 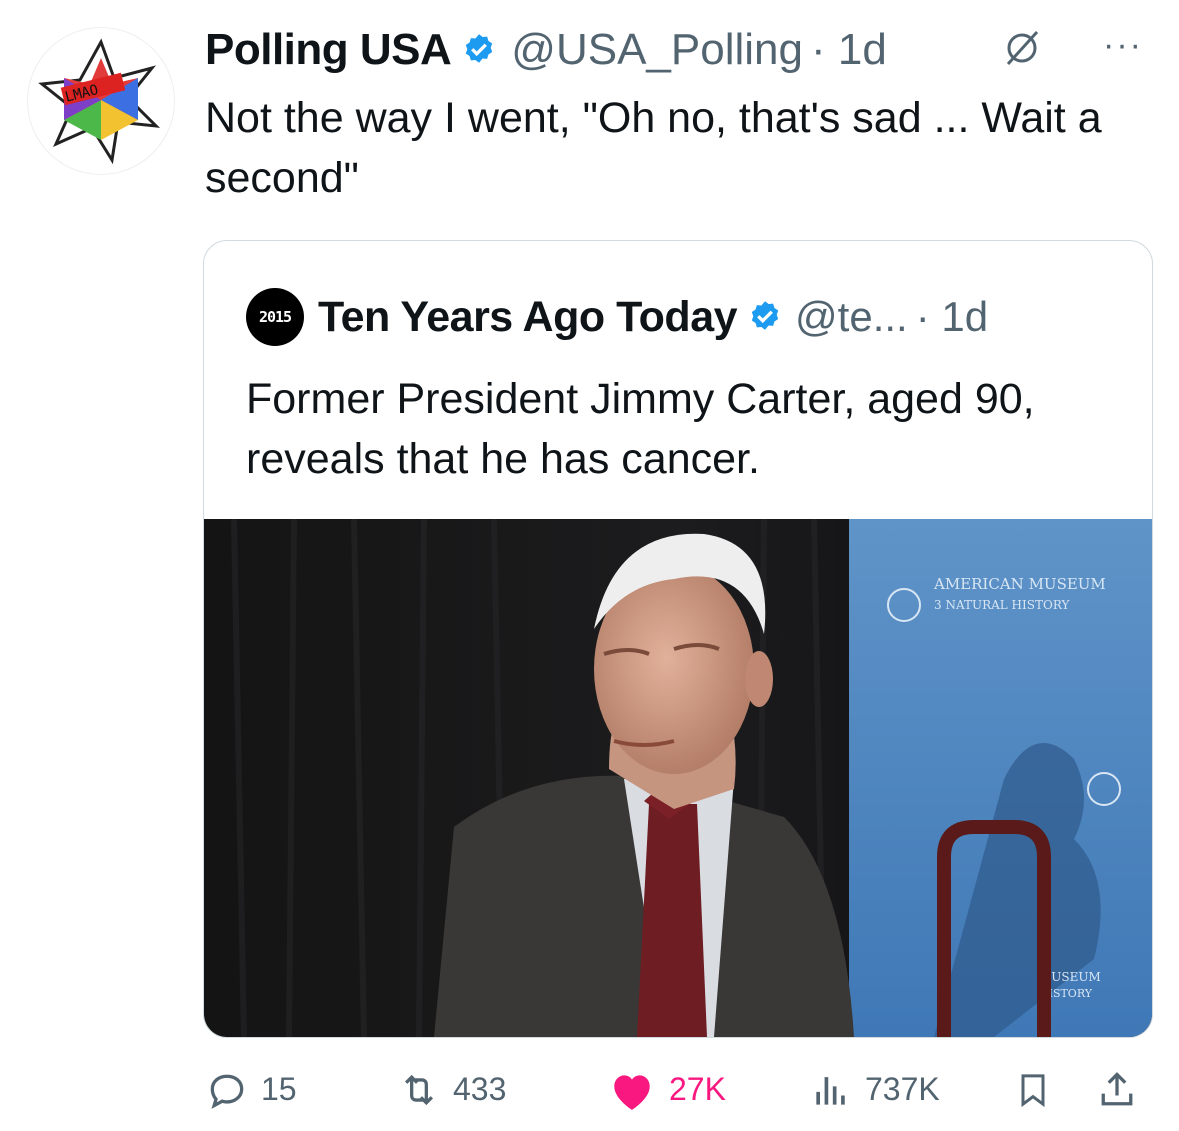 I want to click on views-button: 737K, so click(x=874, y=1089).